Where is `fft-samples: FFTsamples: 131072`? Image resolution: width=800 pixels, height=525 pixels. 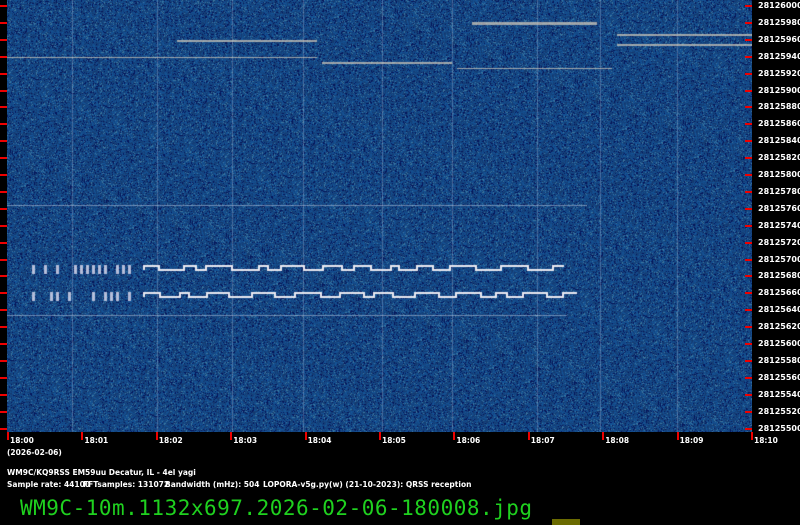 fft-samples: FFTsamples: 131072 is located at coordinates (126, 484).